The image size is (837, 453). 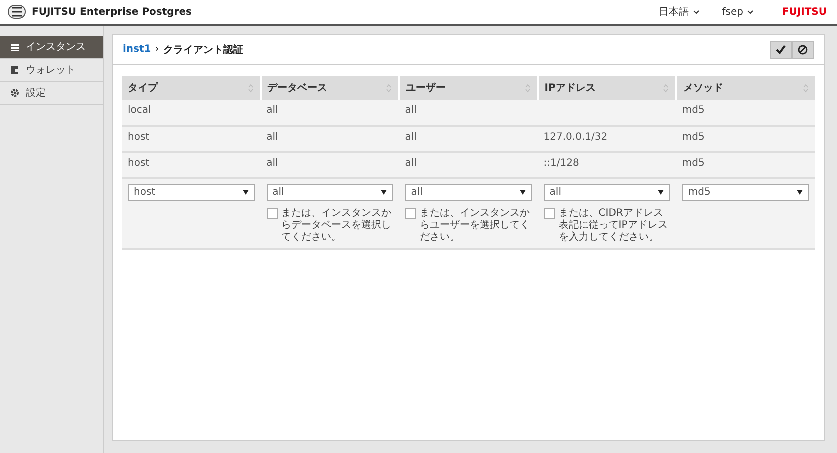 What do you see at coordinates (15, 93) in the screenshot?
I see `gear-icon` at bounding box center [15, 93].